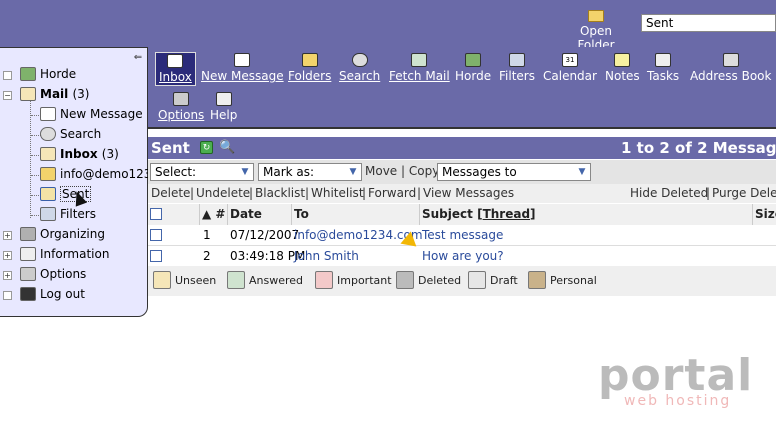  What do you see at coordinates (181, 107) in the screenshot?
I see `menu-options: Options` at bounding box center [181, 107].